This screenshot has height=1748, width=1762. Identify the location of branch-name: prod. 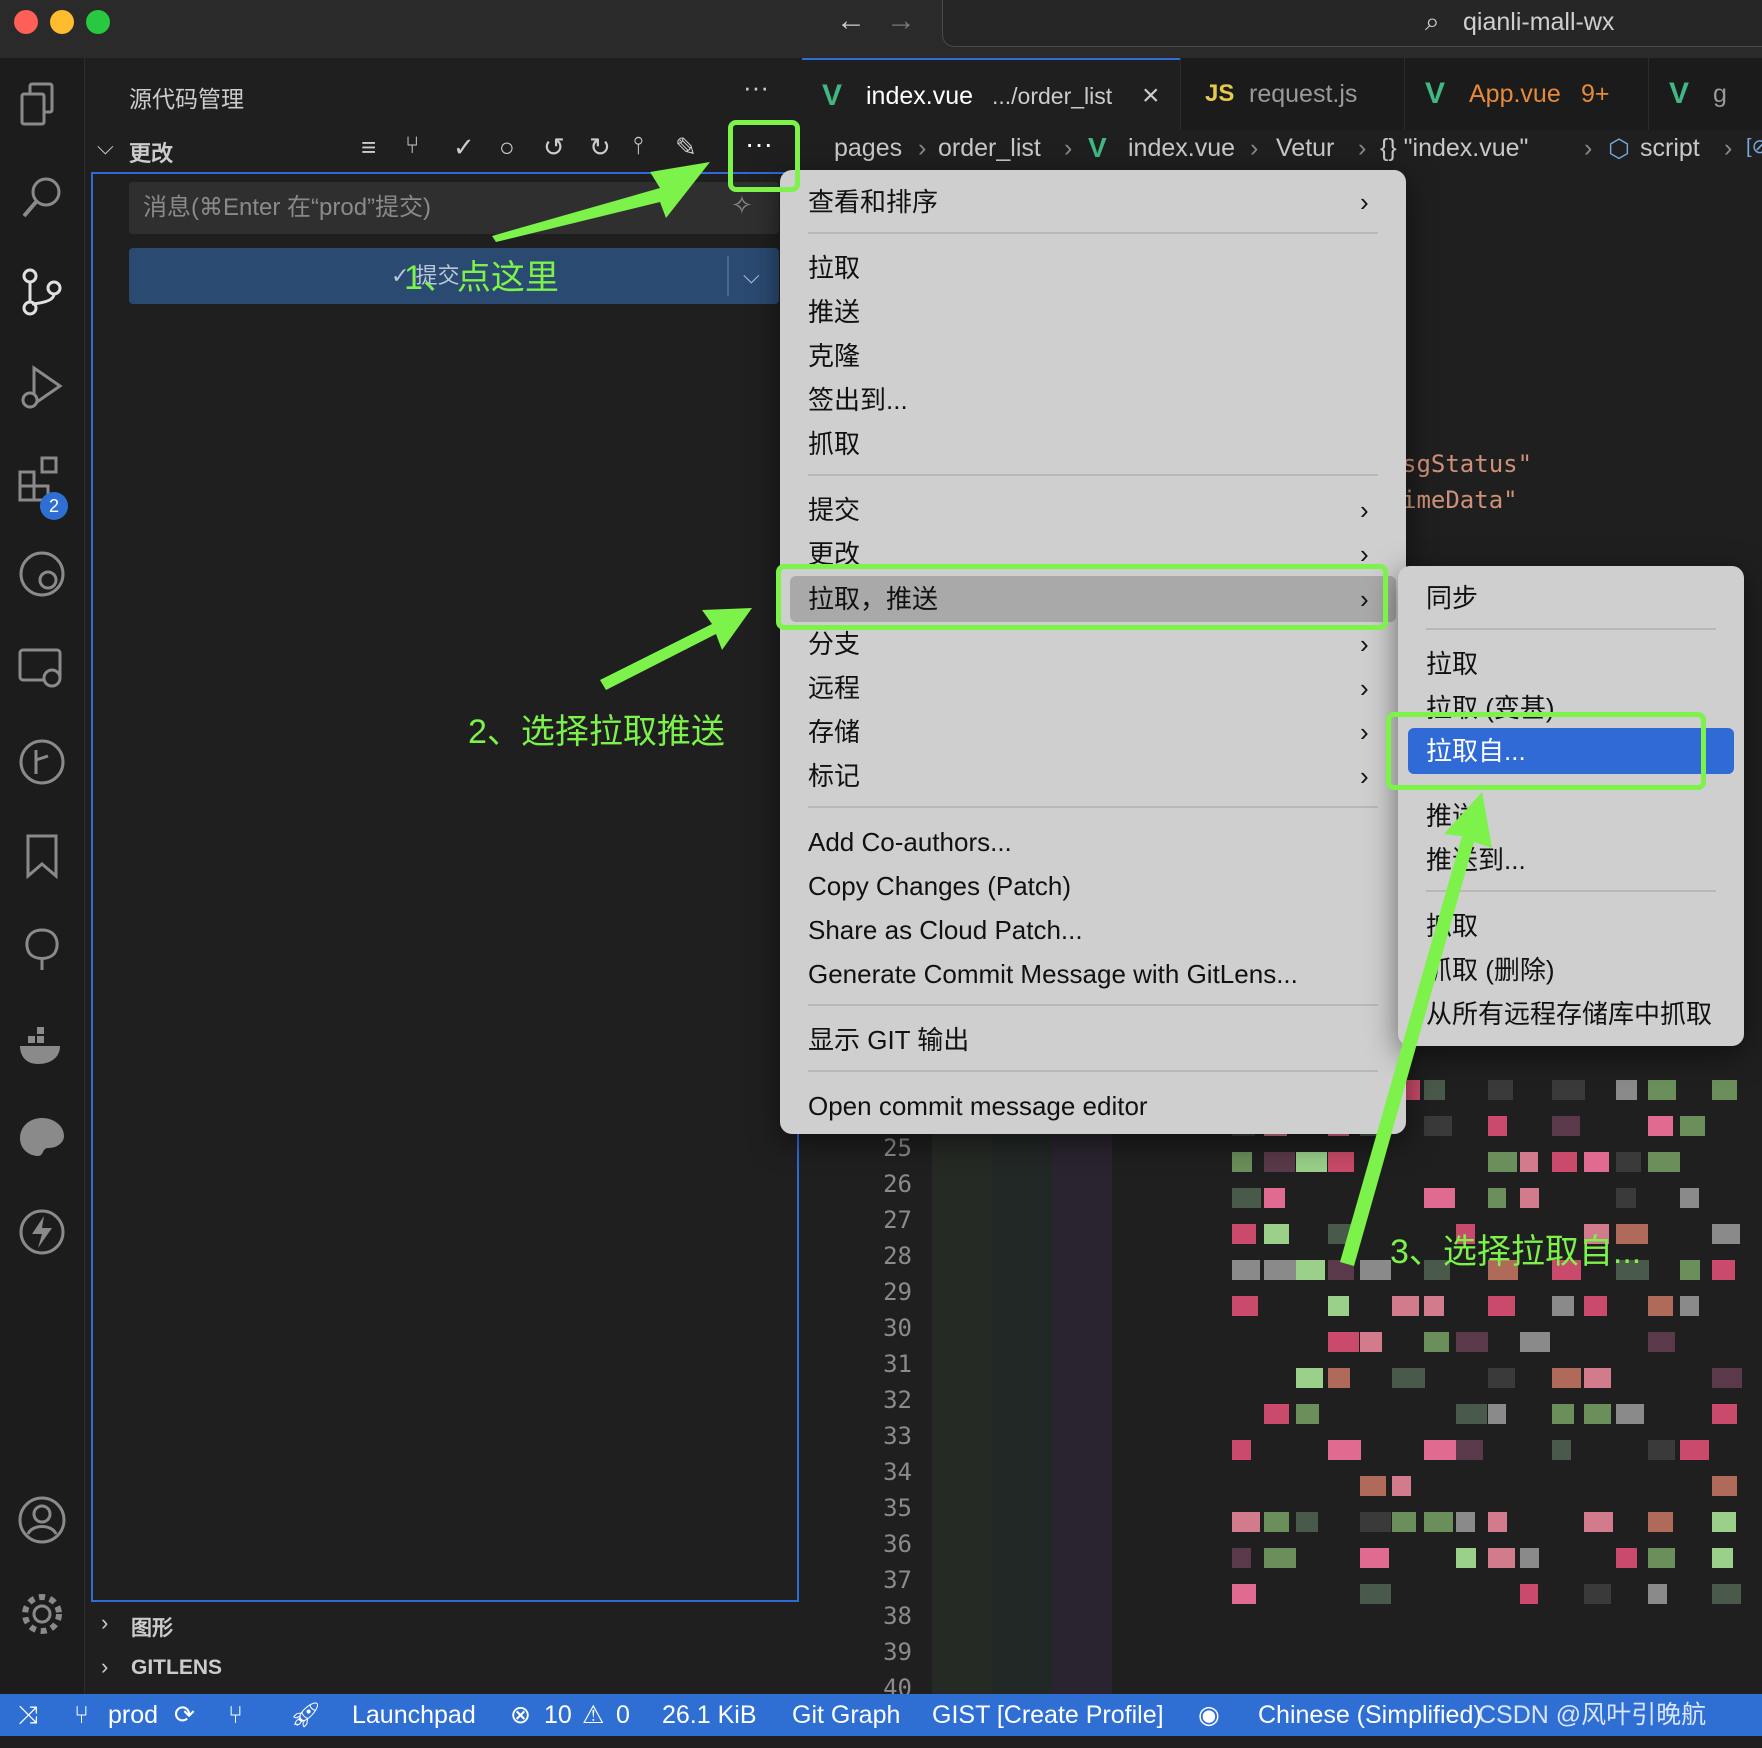
(133, 1715).